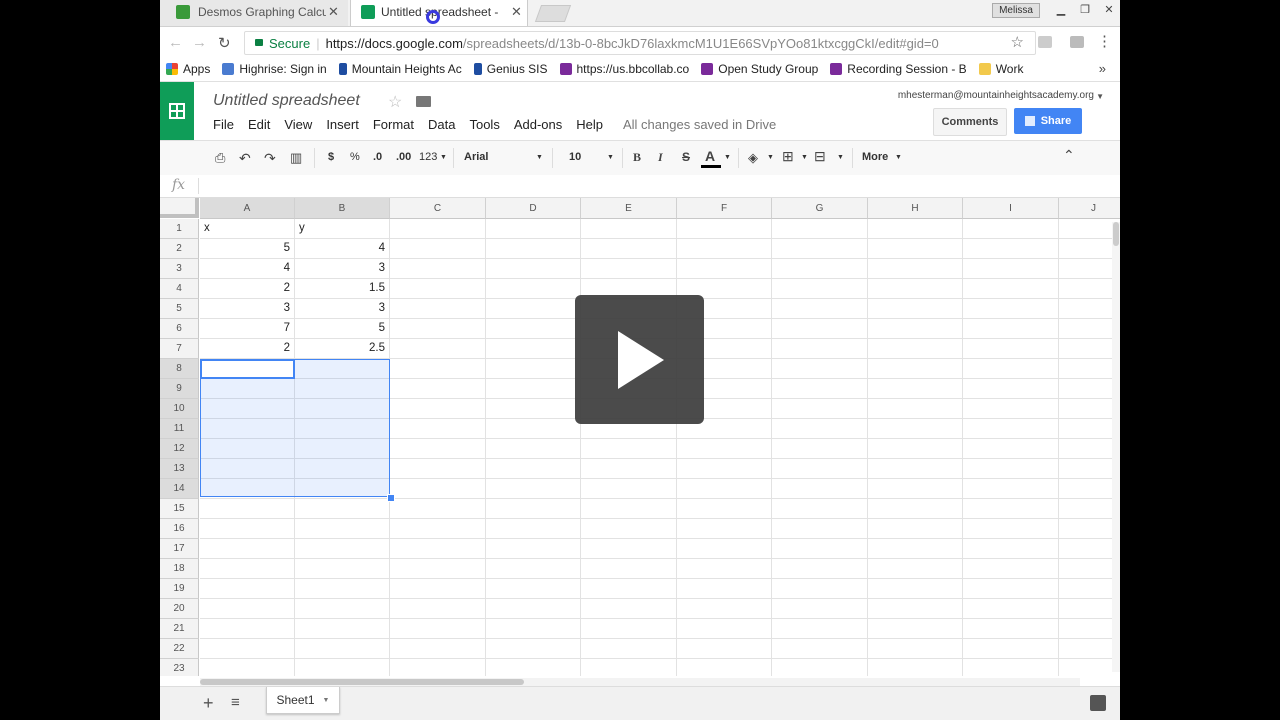 Image resolution: width=1280 pixels, height=720 pixels. I want to click on browser-menu-icon: ⋮, so click(1104, 41).